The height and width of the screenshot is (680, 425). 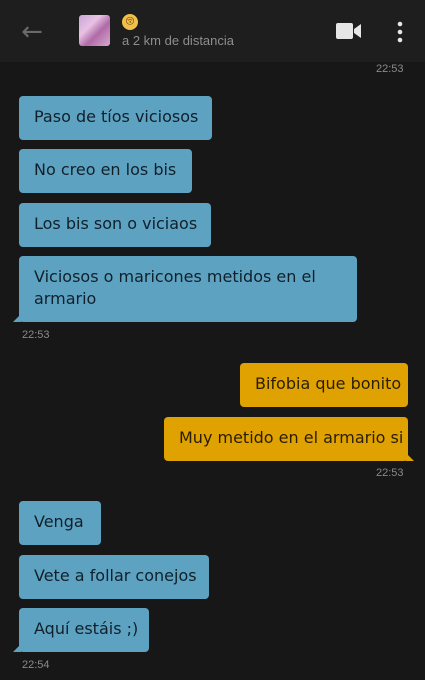 I want to click on back-arrow-icon: ←, so click(x=32, y=32).